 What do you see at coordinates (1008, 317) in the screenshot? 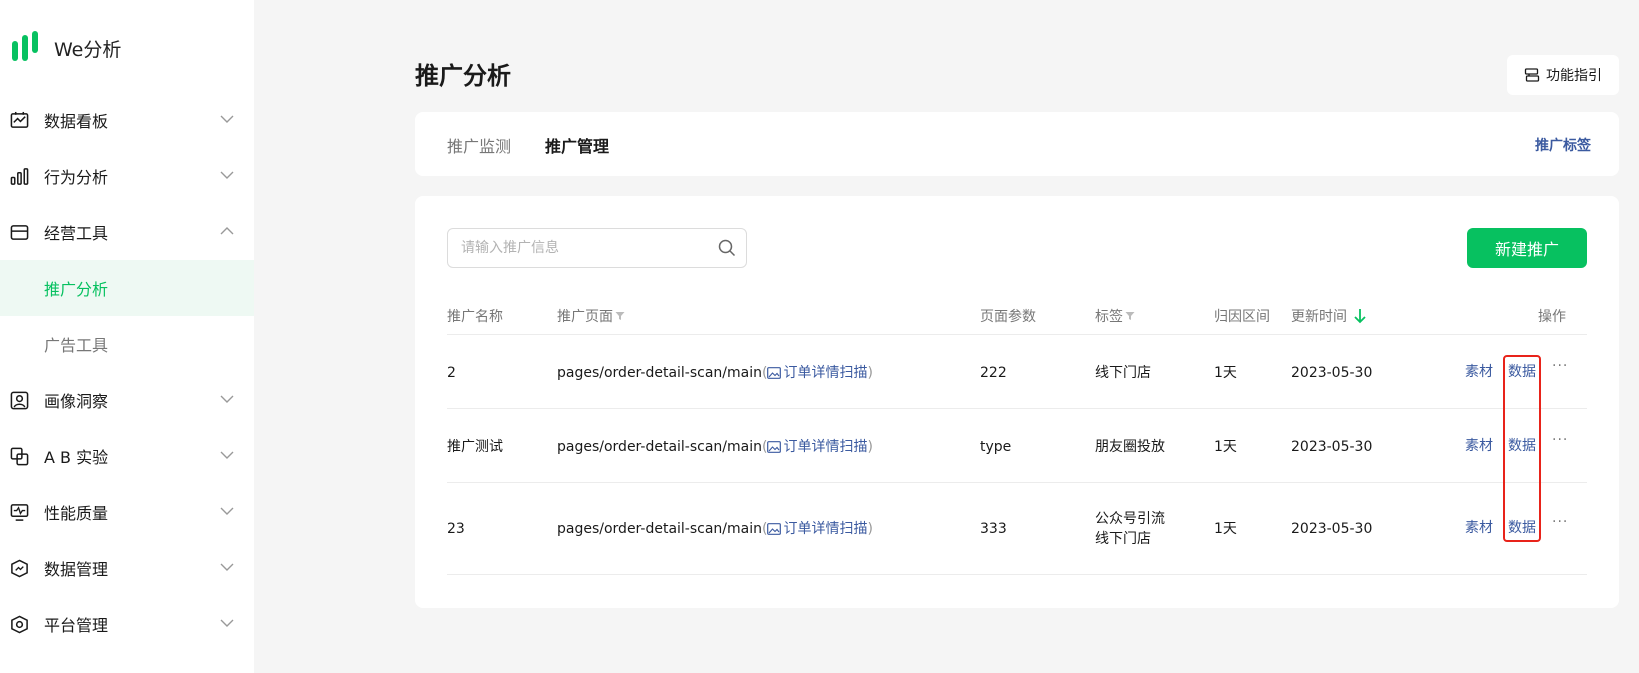
I see `column-header-params: 页面参数` at bounding box center [1008, 317].